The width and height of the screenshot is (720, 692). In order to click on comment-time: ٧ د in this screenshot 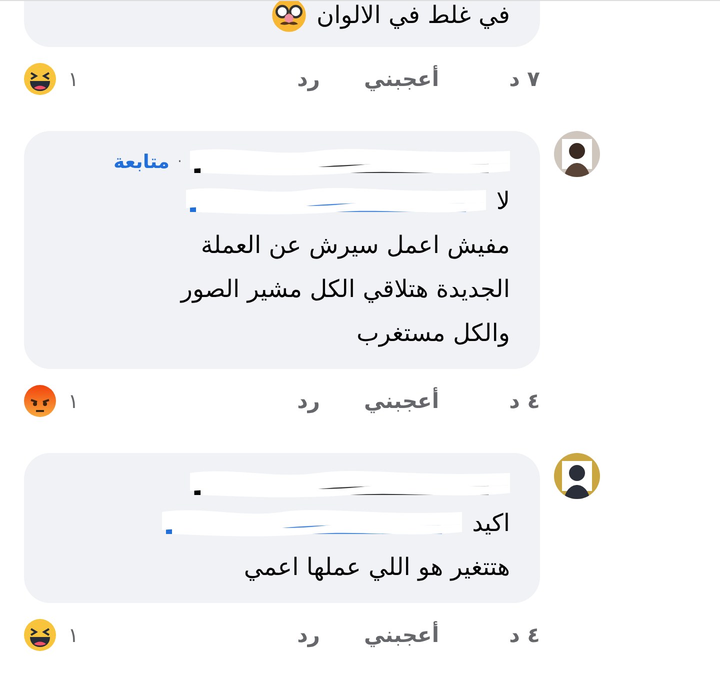, I will do `click(524, 79)`.